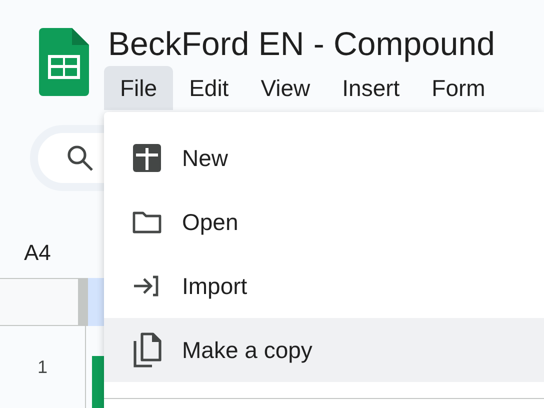 The image size is (544, 408). Describe the element at coordinates (37, 252) in the screenshot. I see `name-box: A4` at that location.